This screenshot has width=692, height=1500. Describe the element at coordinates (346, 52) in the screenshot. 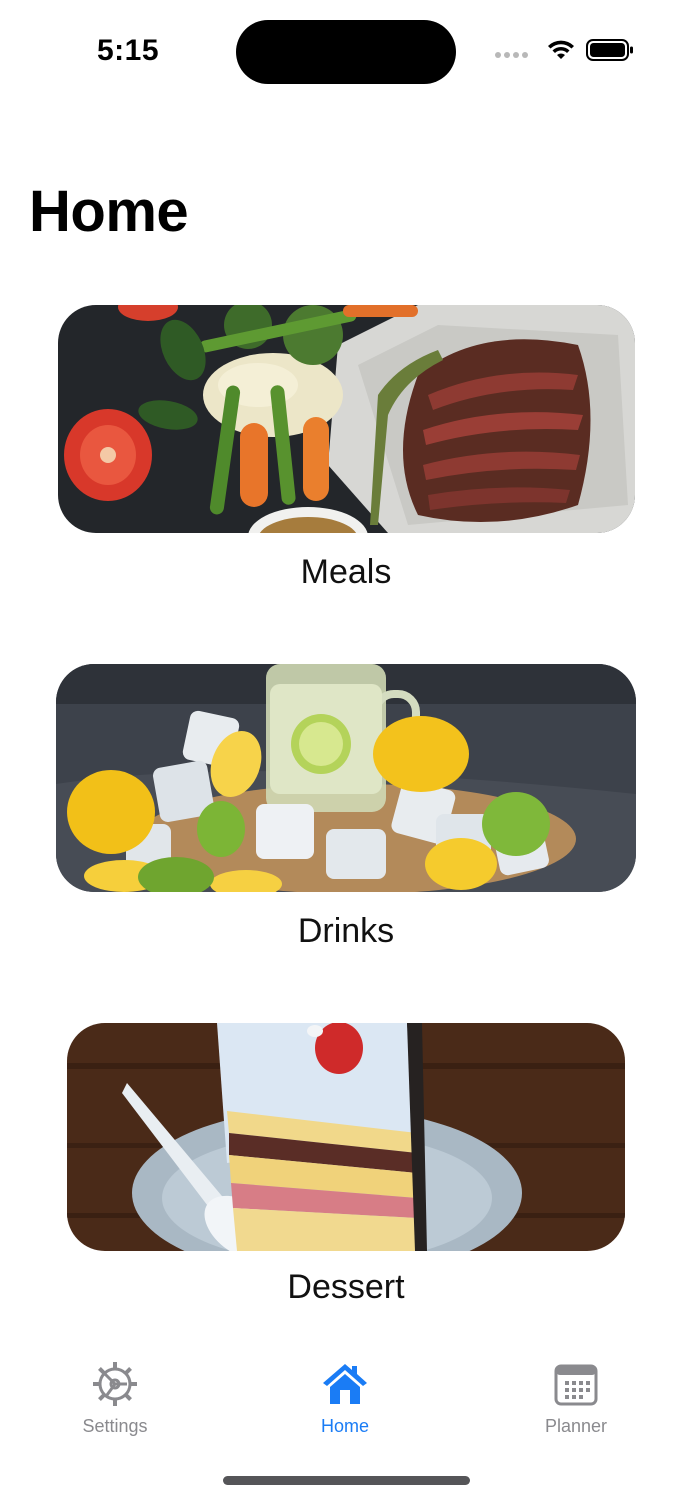

I see `dynamic-island` at that location.